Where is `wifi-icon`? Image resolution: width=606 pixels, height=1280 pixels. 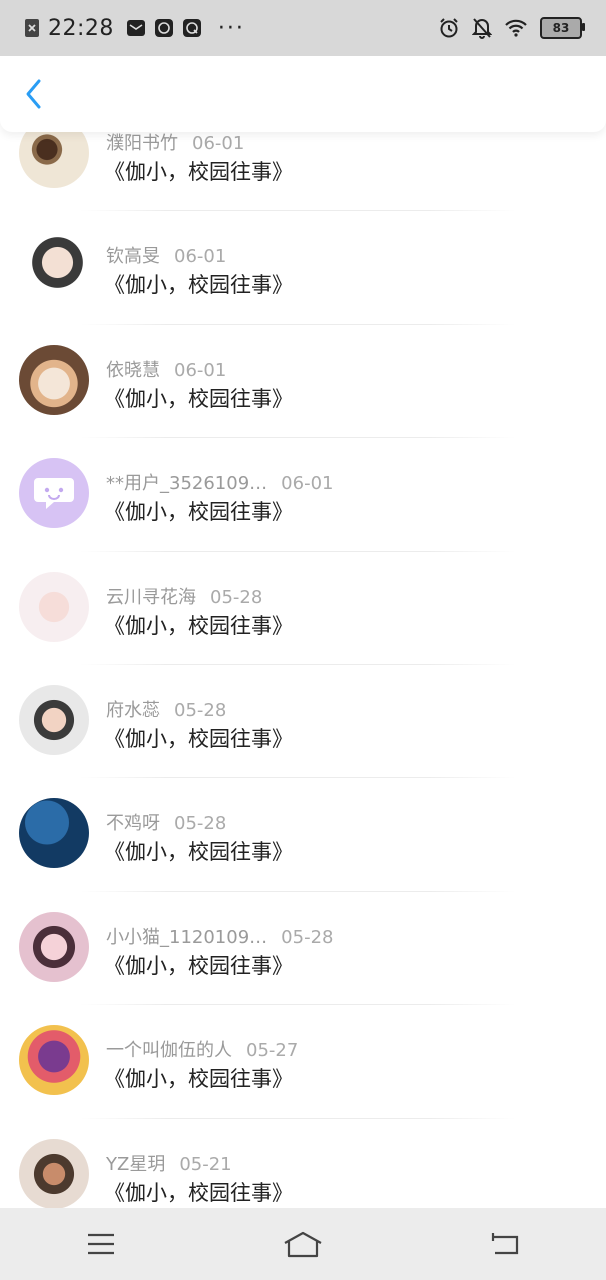
wifi-icon is located at coordinates (516, 28).